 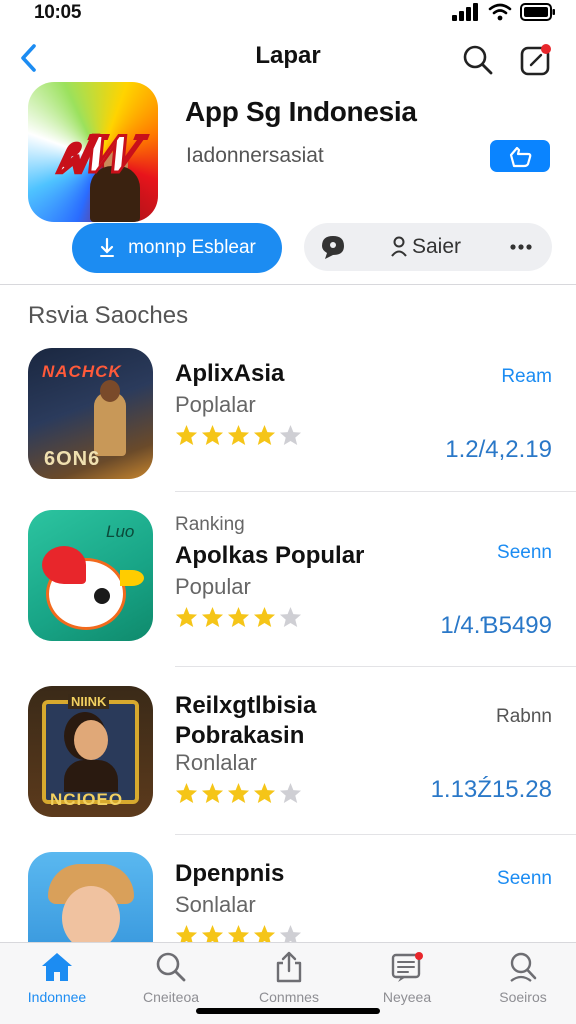 What do you see at coordinates (216, 762) in the screenshot?
I see `row-subtitle: Ronlalar` at bounding box center [216, 762].